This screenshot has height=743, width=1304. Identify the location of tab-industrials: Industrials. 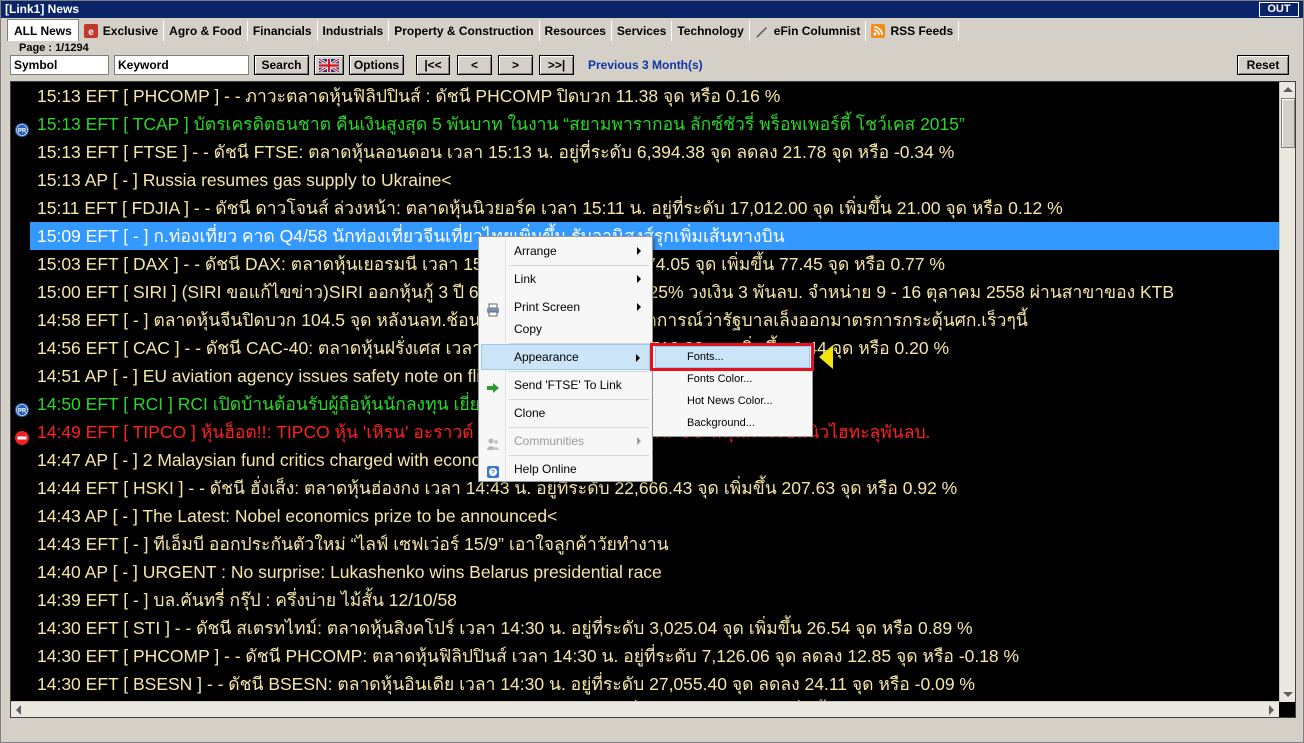
(353, 31).